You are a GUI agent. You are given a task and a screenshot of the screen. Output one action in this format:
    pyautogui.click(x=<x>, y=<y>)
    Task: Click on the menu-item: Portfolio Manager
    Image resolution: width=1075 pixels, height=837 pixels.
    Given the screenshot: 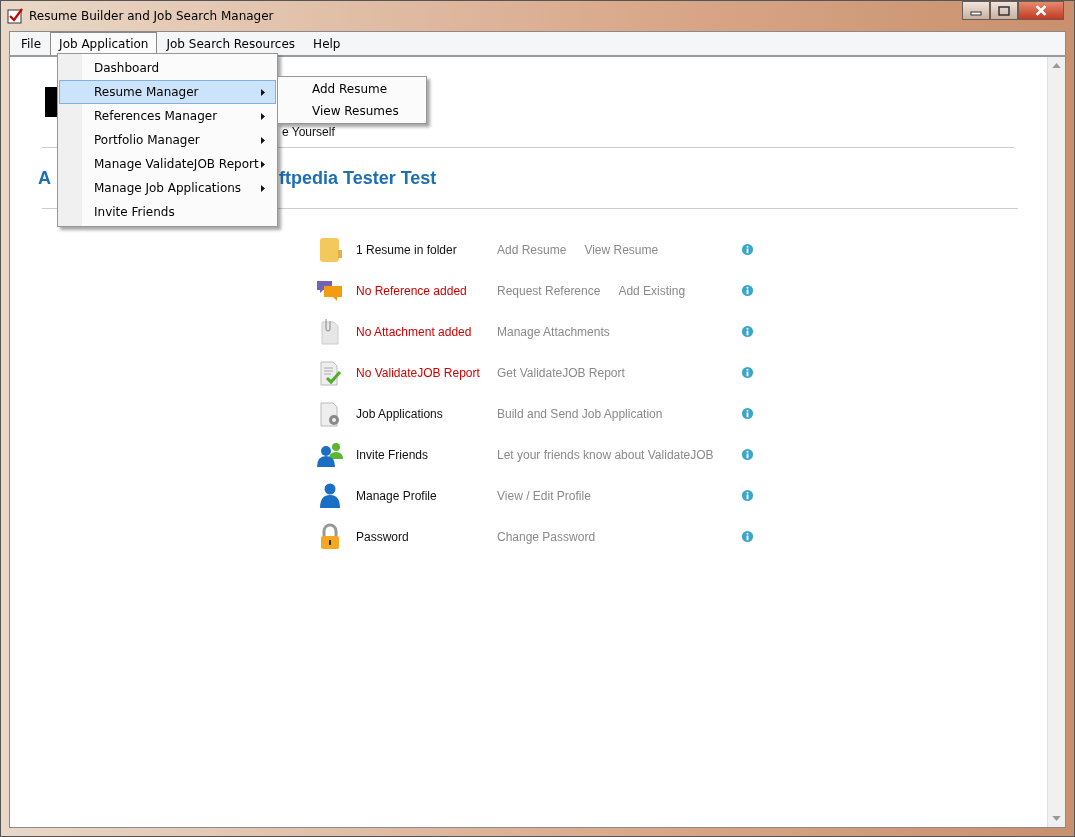 What is the action you would take?
    pyautogui.click(x=167, y=140)
    